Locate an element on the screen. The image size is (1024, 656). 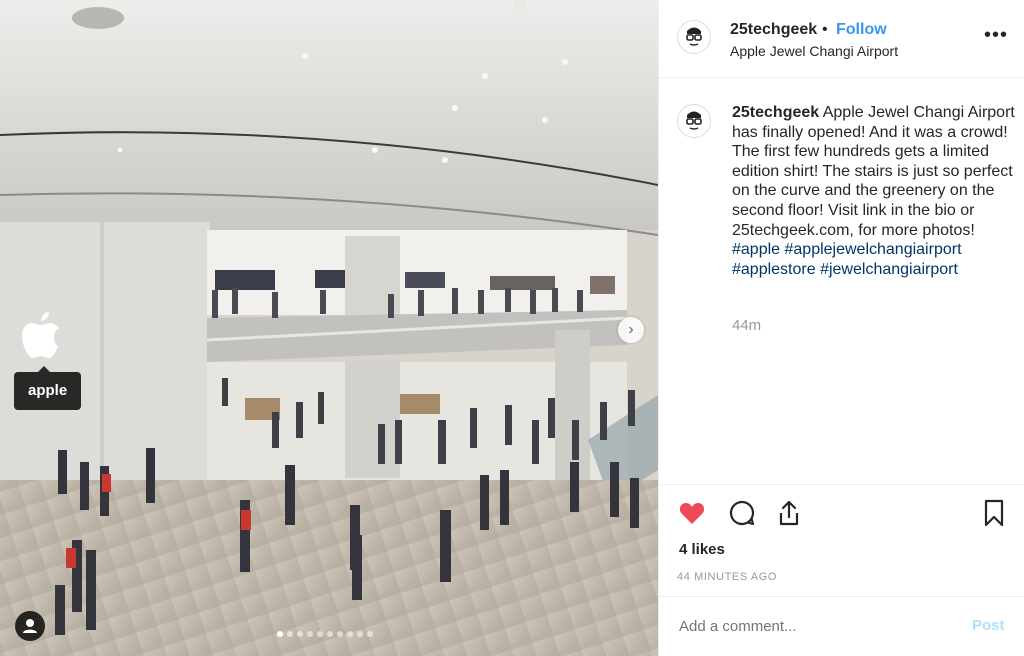
hashtag-link: #applejewelchangiairport is located at coordinates (873, 249).